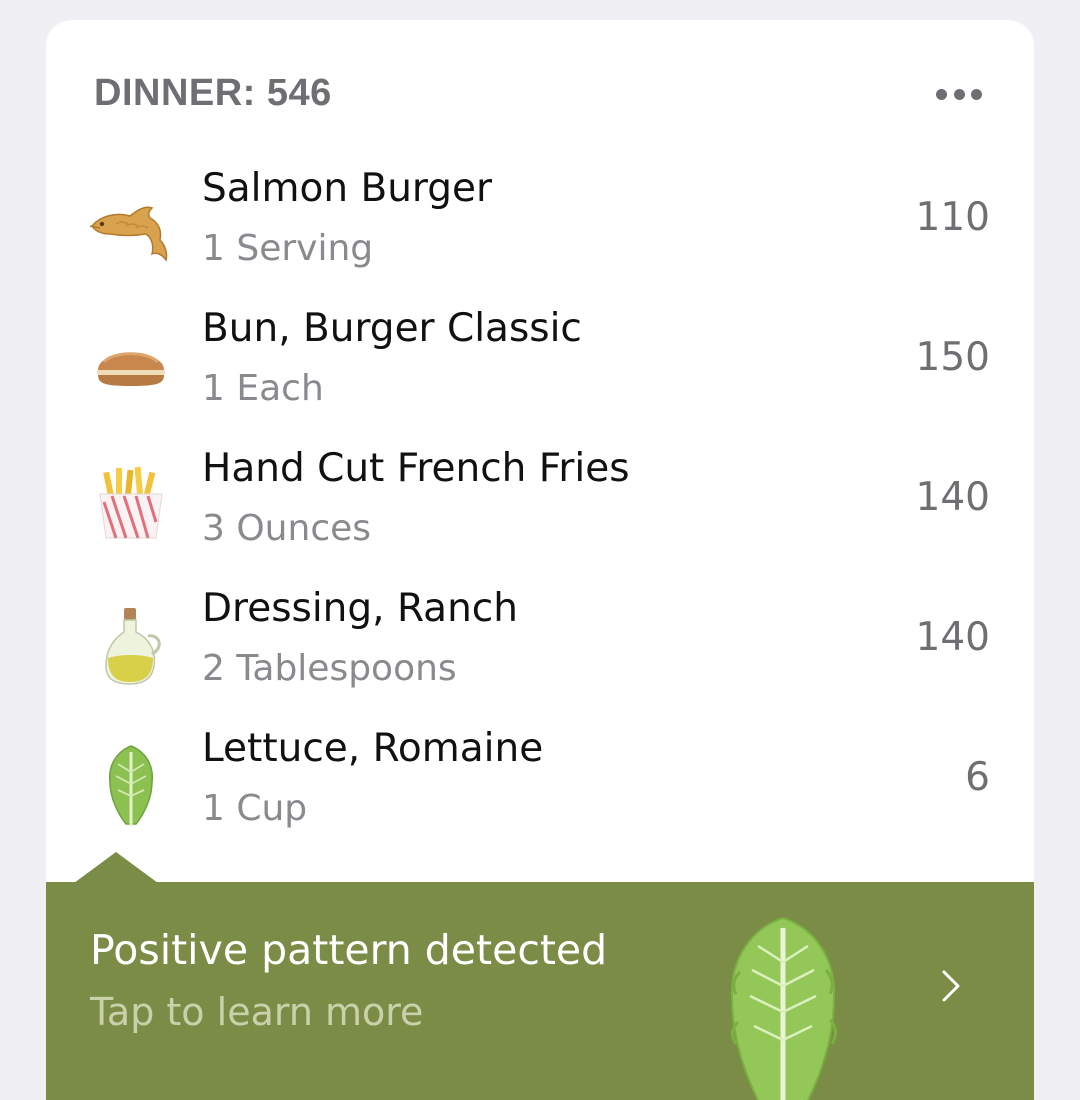 The image size is (1080, 1100). I want to click on chevron-right-icon, so click(951, 986).